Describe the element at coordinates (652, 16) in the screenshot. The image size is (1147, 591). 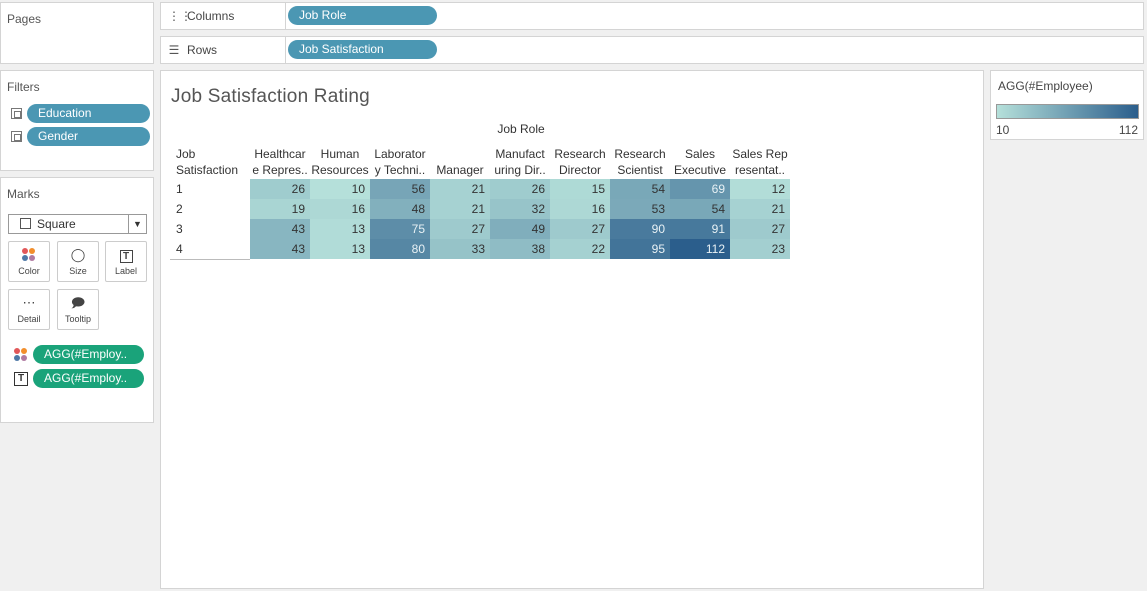
I see `columns-shelf: ⋮⋮ Columns Job Role` at that location.